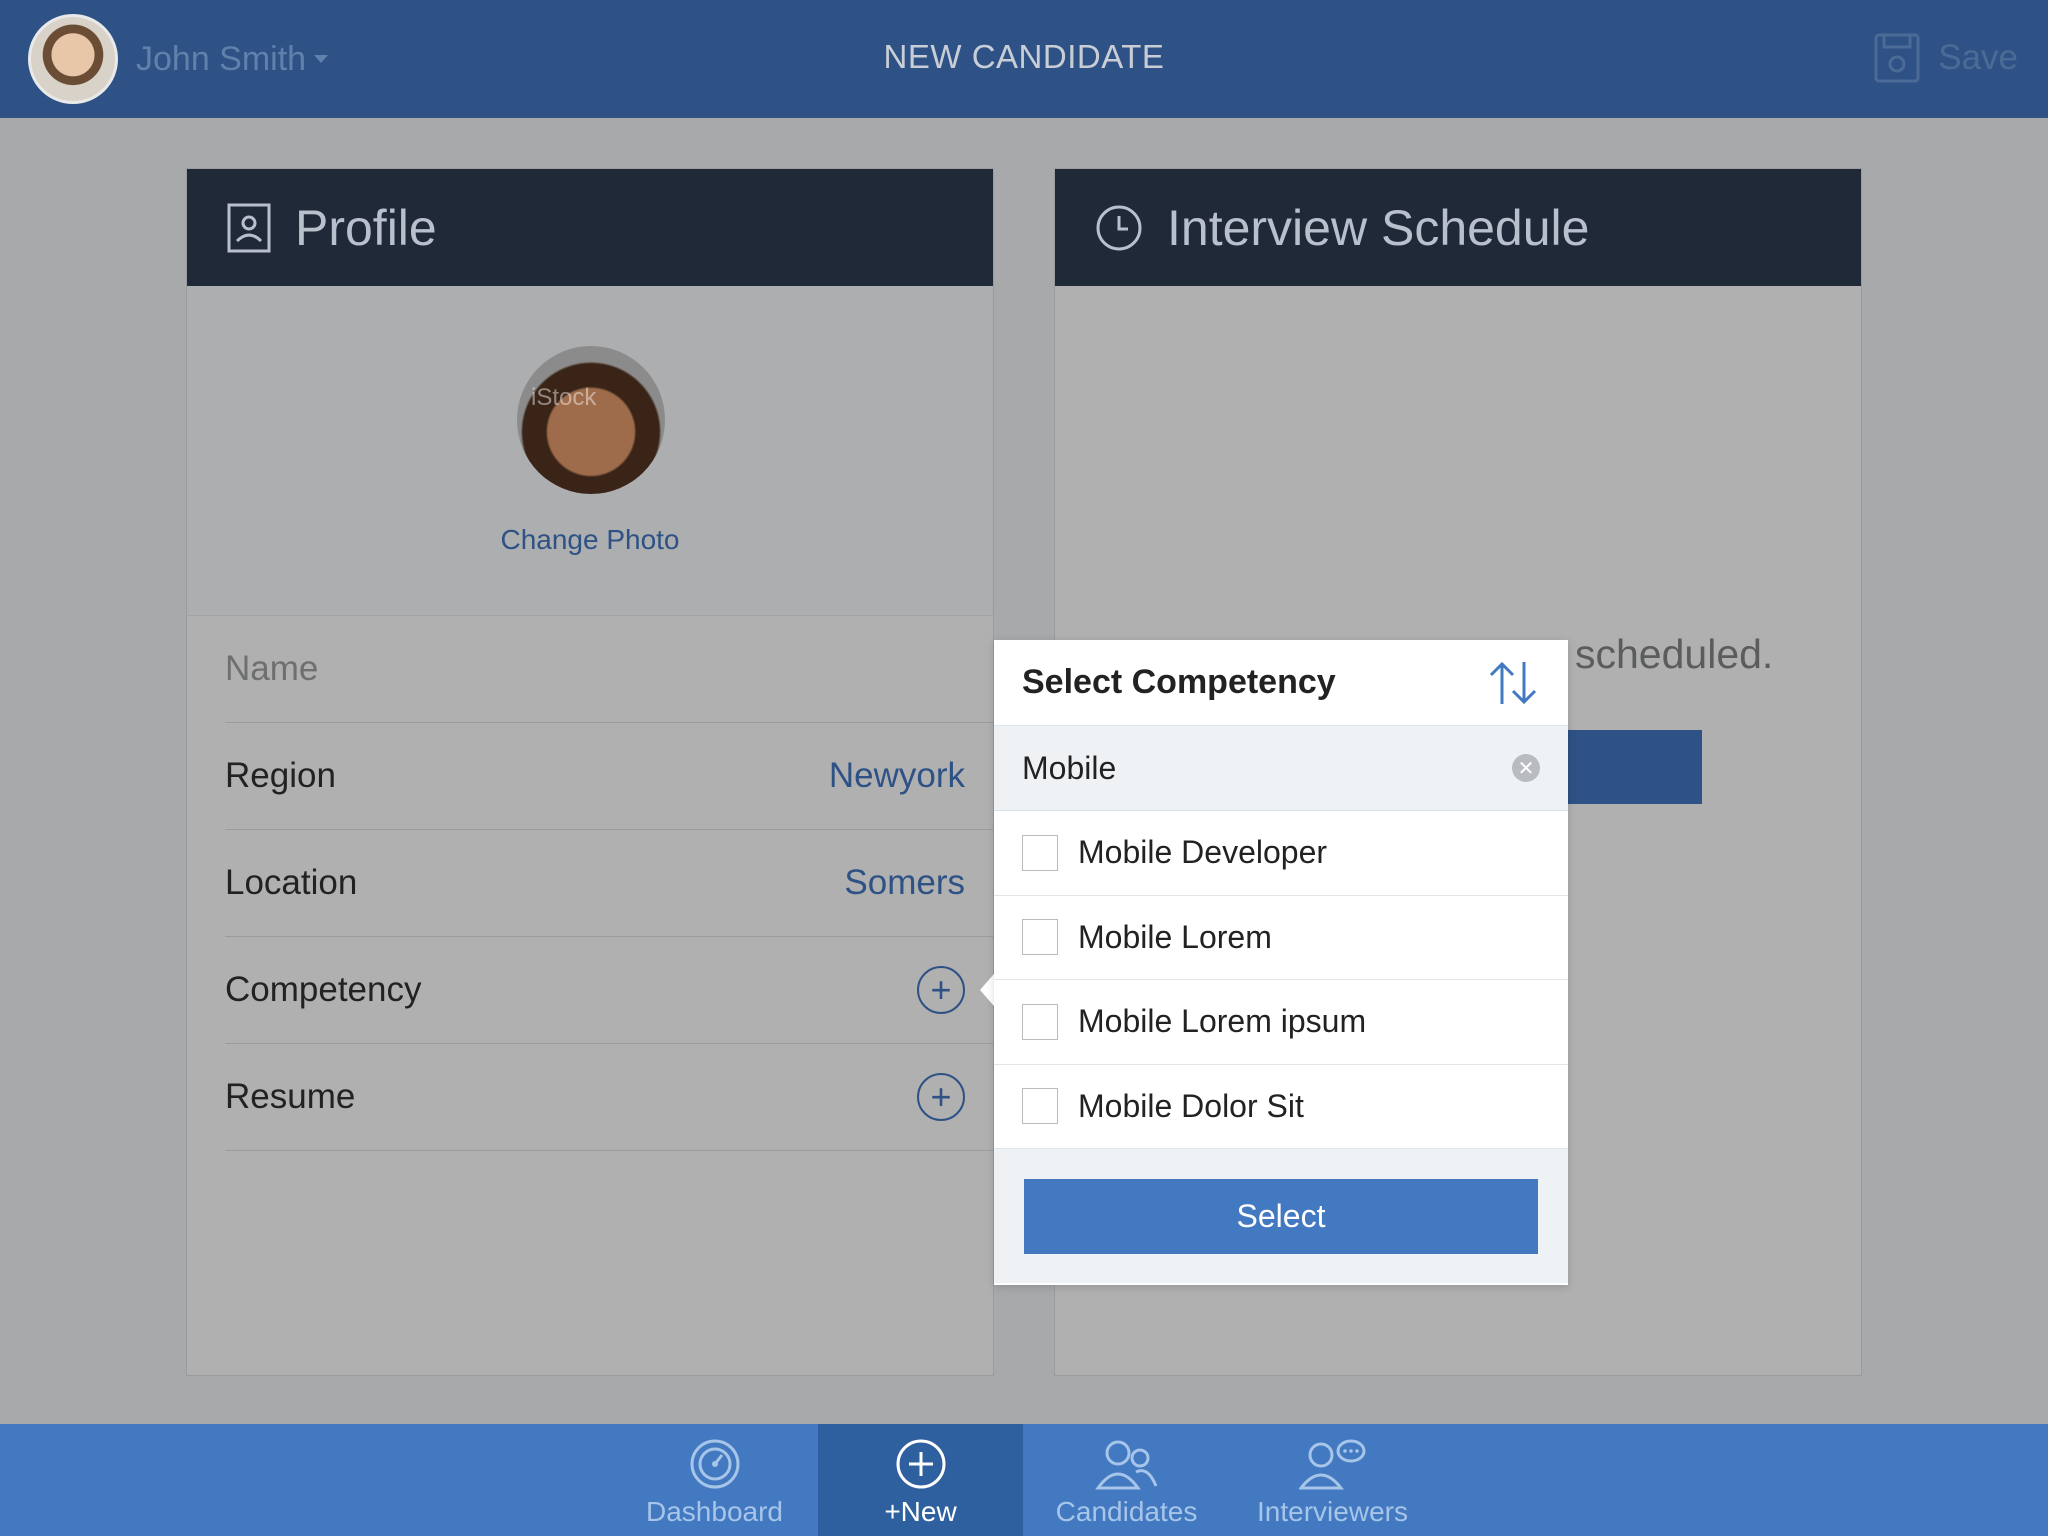  What do you see at coordinates (1191, 1105) in the screenshot?
I see `option-label: Mobile Dolor Sit` at bounding box center [1191, 1105].